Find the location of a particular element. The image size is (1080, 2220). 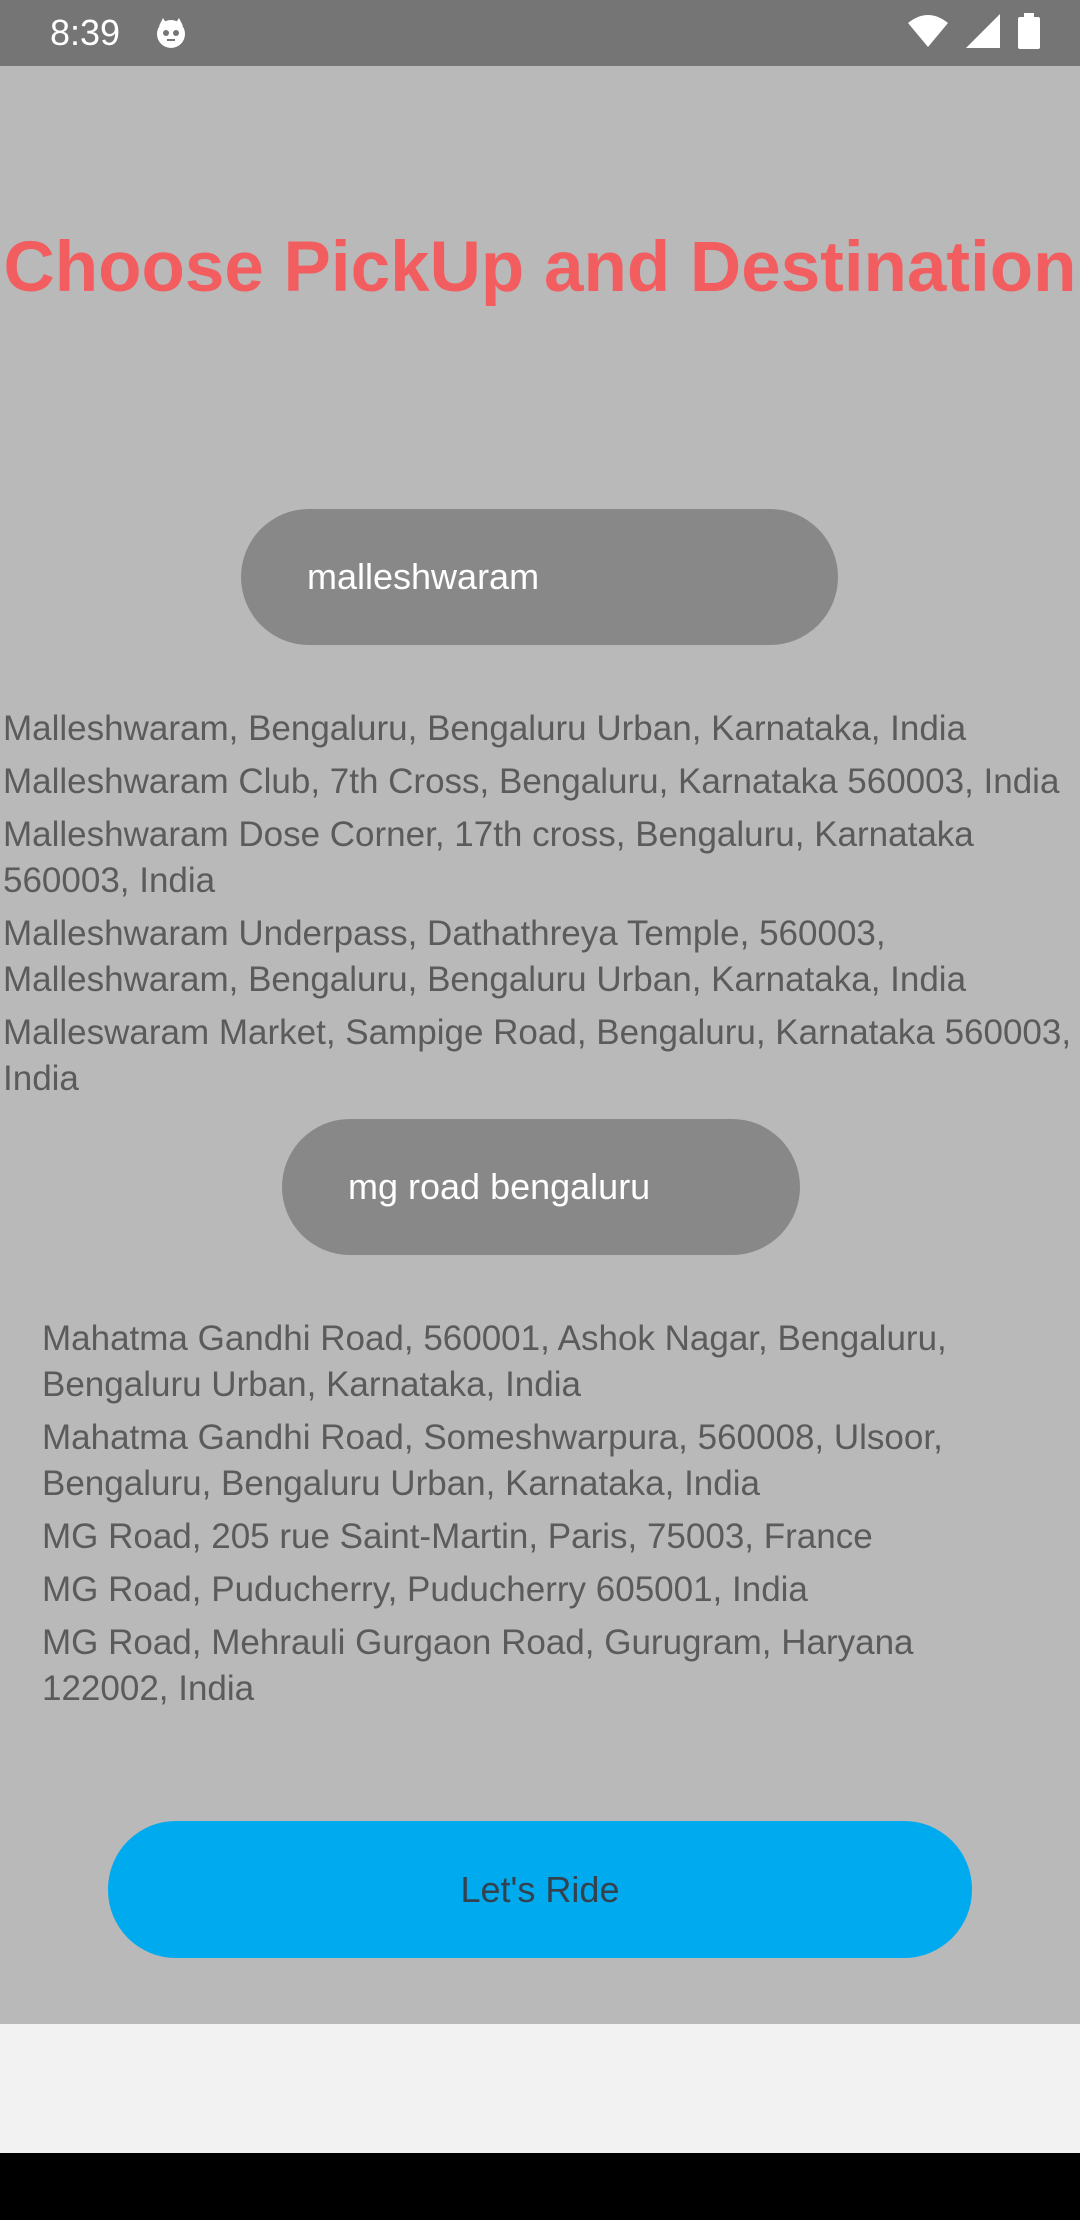

status-icons is located at coordinates (974, 33).